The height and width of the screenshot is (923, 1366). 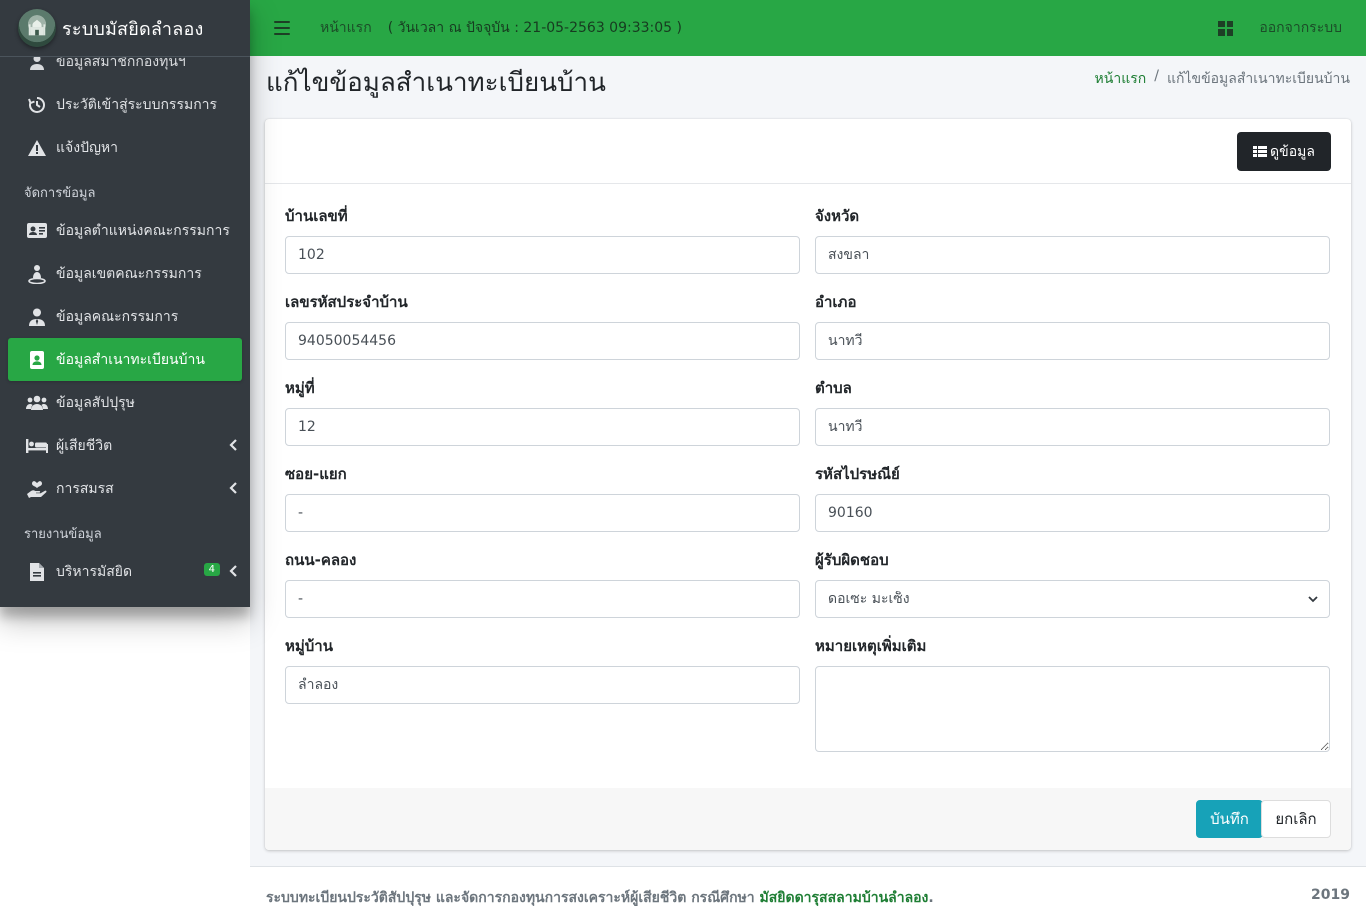 What do you see at coordinates (37, 231) in the screenshot?
I see `id-card-icon` at bounding box center [37, 231].